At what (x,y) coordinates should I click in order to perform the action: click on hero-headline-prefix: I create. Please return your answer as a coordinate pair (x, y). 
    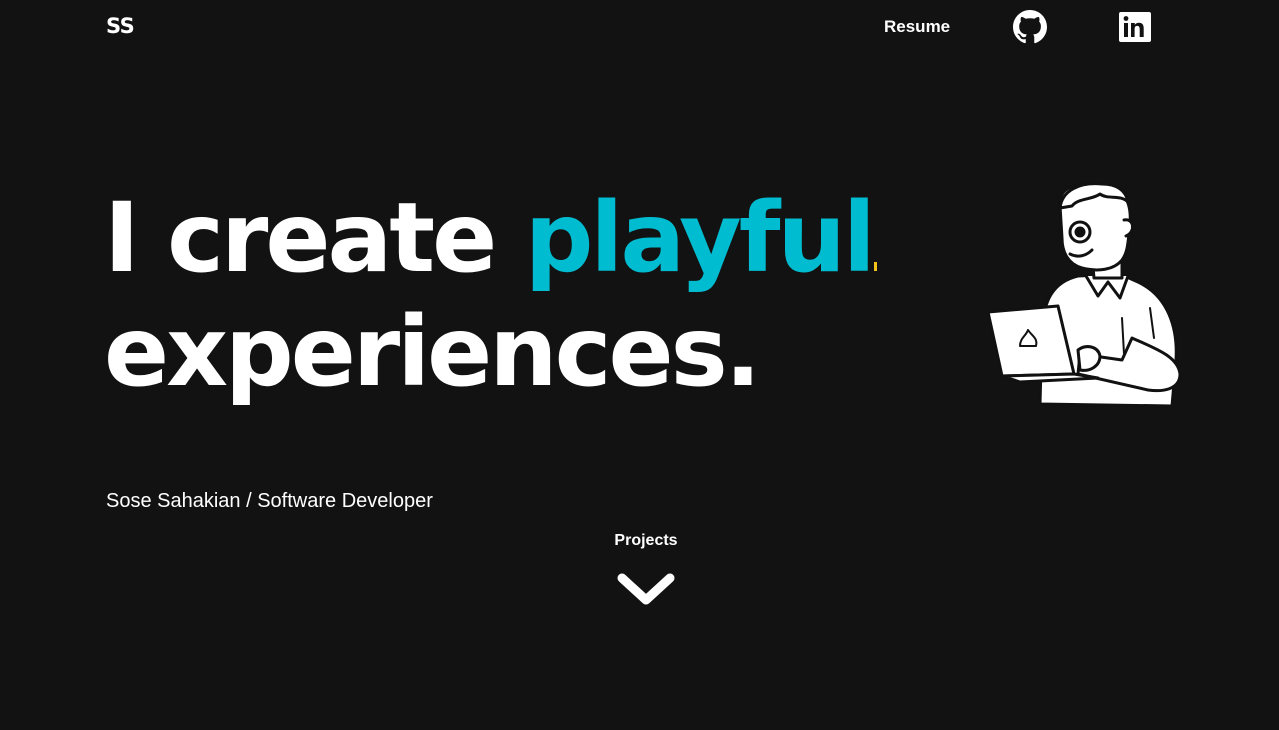
    Looking at the image, I should click on (314, 238).